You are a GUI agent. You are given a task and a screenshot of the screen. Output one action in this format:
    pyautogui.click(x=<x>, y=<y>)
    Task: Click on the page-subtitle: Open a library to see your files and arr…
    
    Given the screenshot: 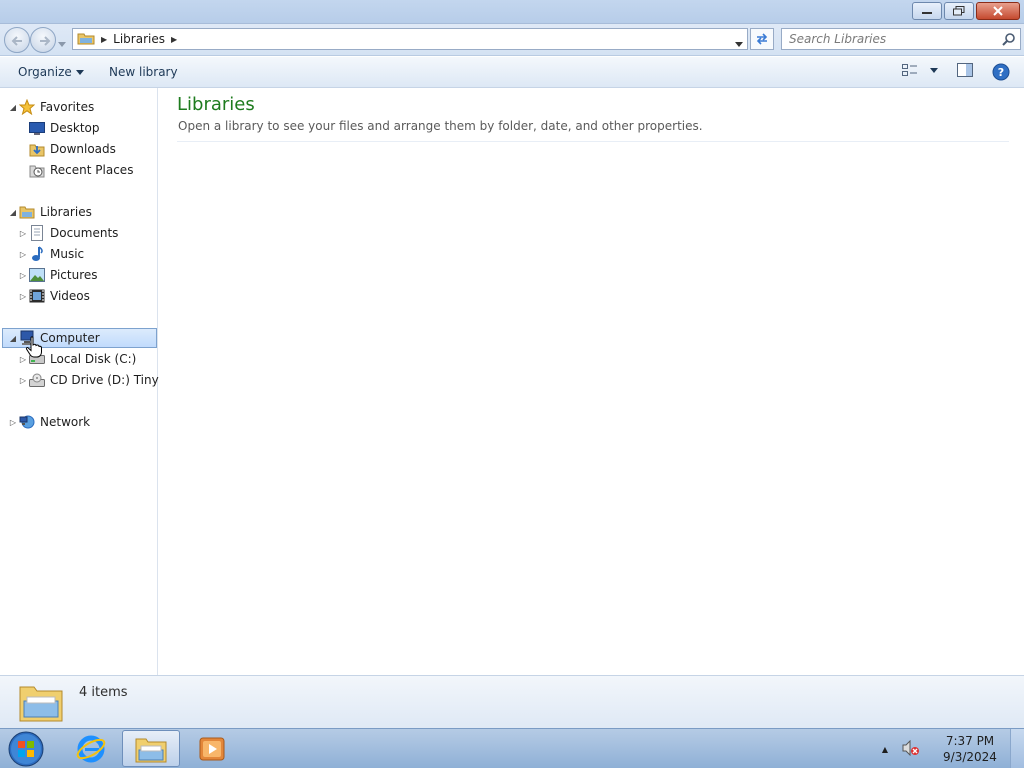 What is the action you would take?
    pyautogui.click(x=440, y=126)
    